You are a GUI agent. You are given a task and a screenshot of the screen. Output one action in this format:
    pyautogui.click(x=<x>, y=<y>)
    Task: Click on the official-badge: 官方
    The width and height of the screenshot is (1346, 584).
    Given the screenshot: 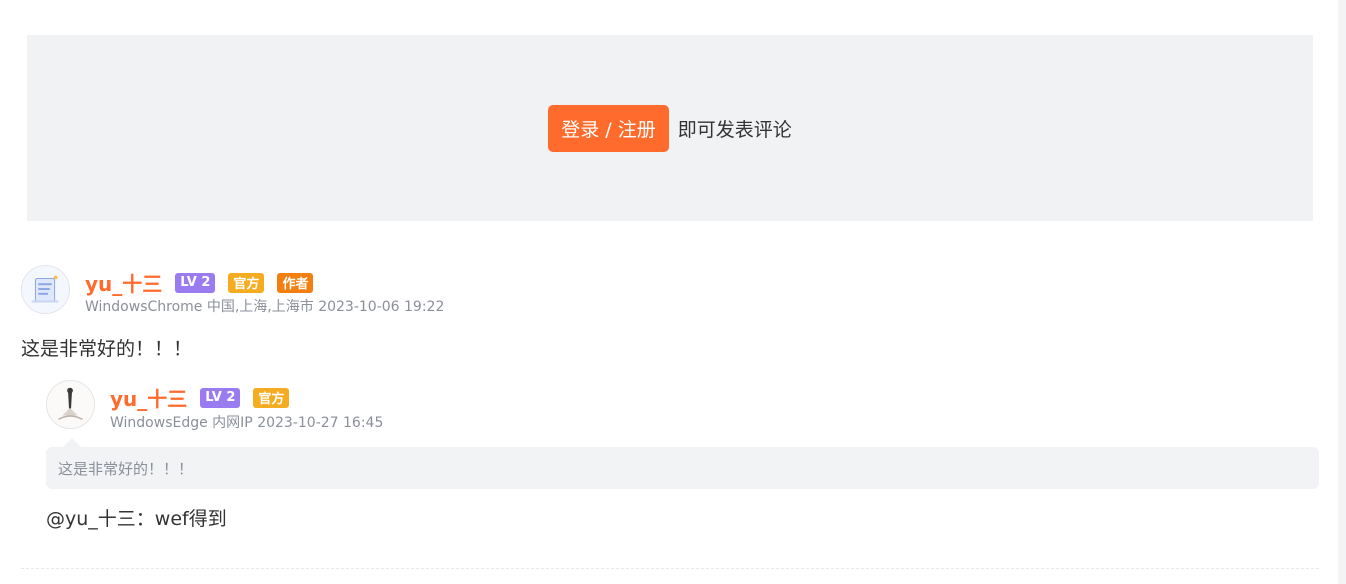 What is the action you would take?
    pyautogui.click(x=246, y=282)
    